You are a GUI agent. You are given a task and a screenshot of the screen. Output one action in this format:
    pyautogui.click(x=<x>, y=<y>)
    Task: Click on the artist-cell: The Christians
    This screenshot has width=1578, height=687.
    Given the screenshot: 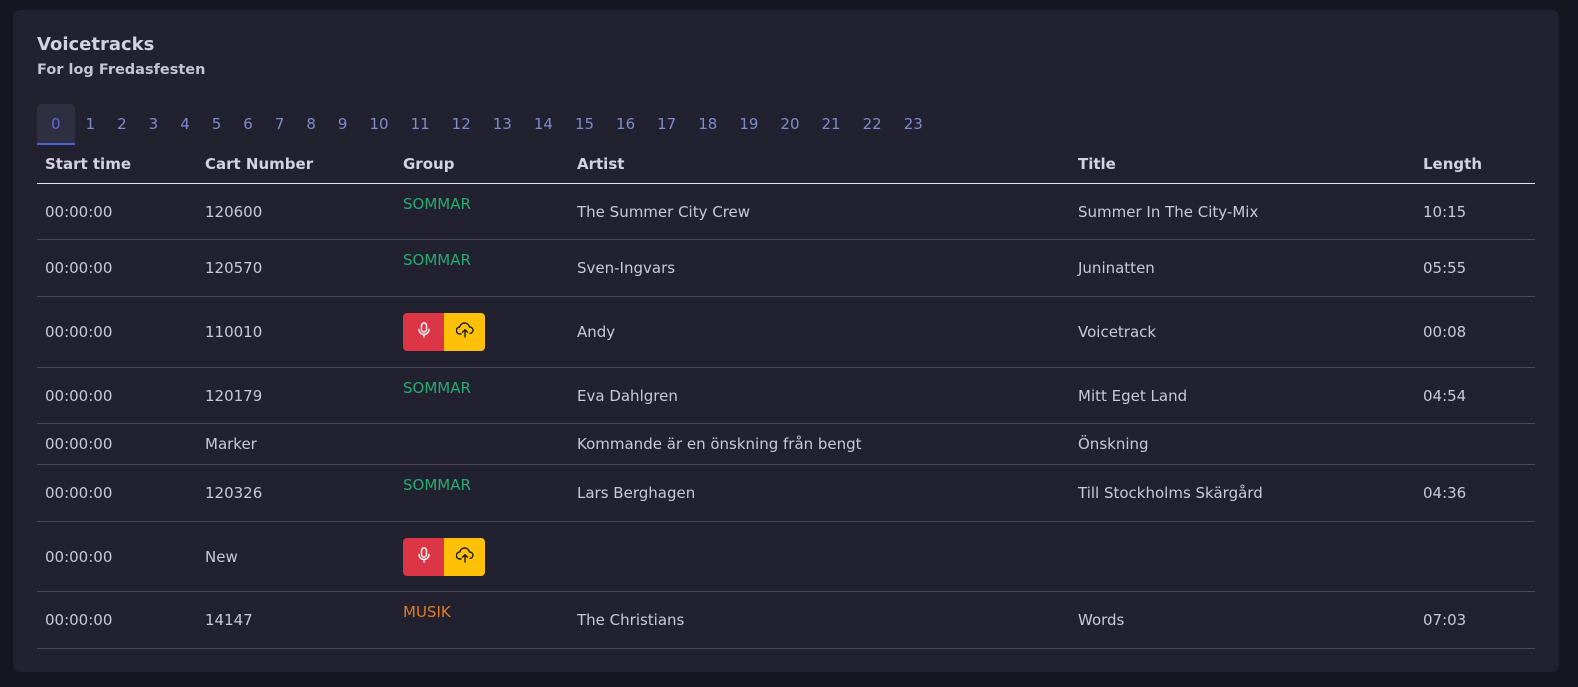 What is the action you would take?
    pyautogui.click(x=631, y=620)
    